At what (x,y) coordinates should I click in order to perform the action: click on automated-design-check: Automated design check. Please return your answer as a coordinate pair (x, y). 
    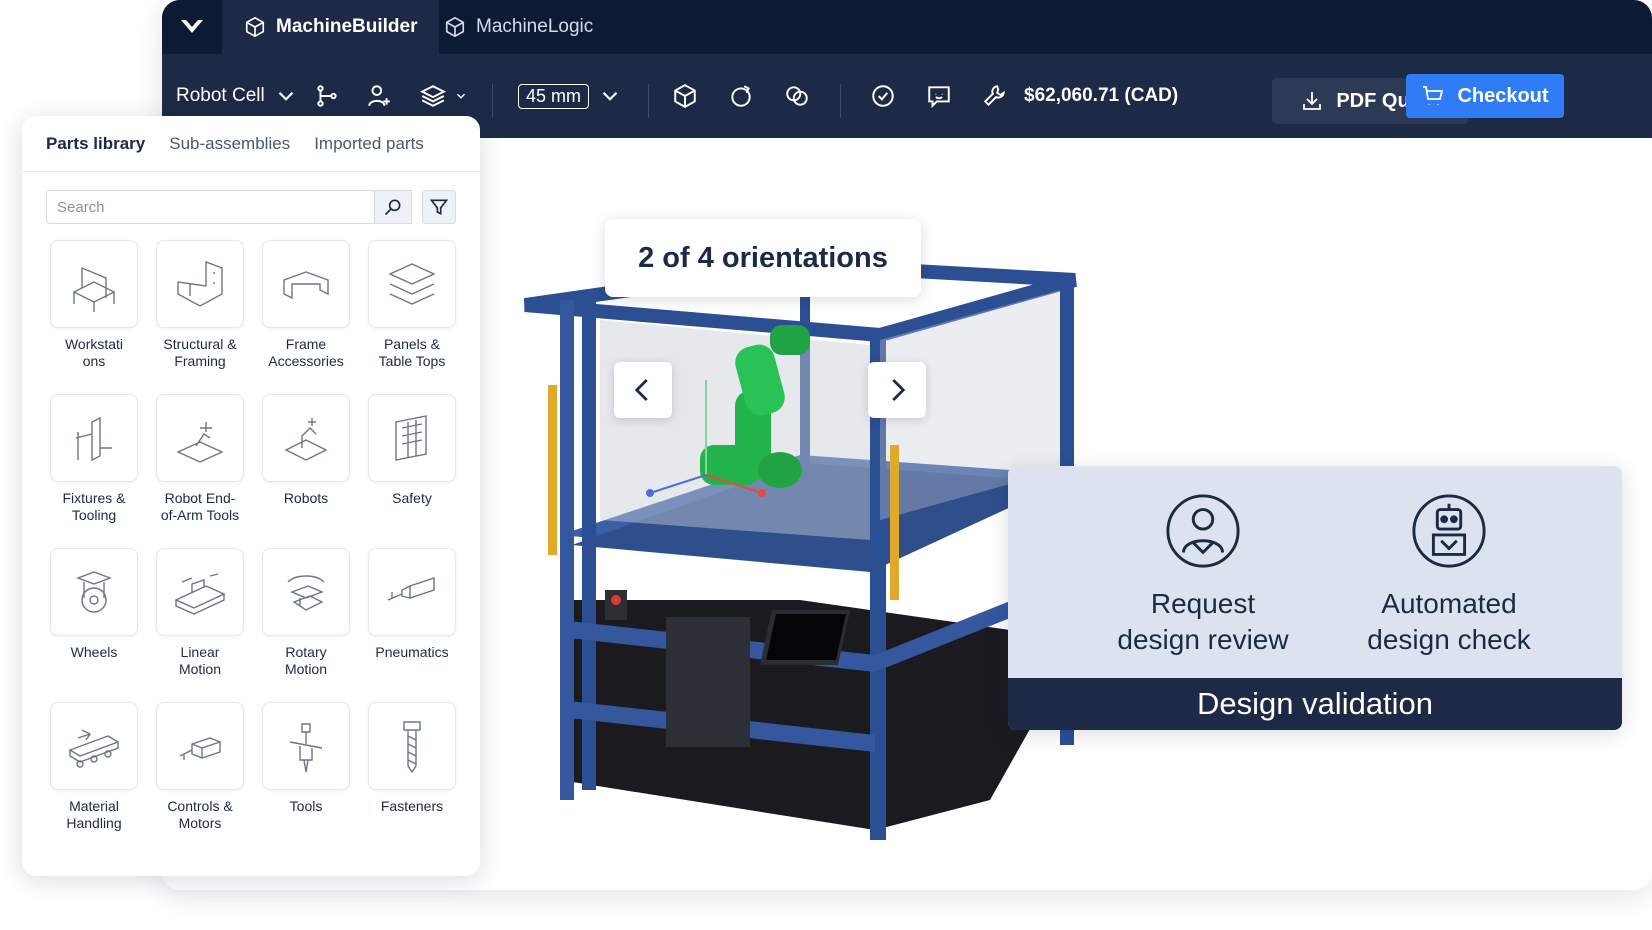
    Looking at the image, I should click on (1449, 575).